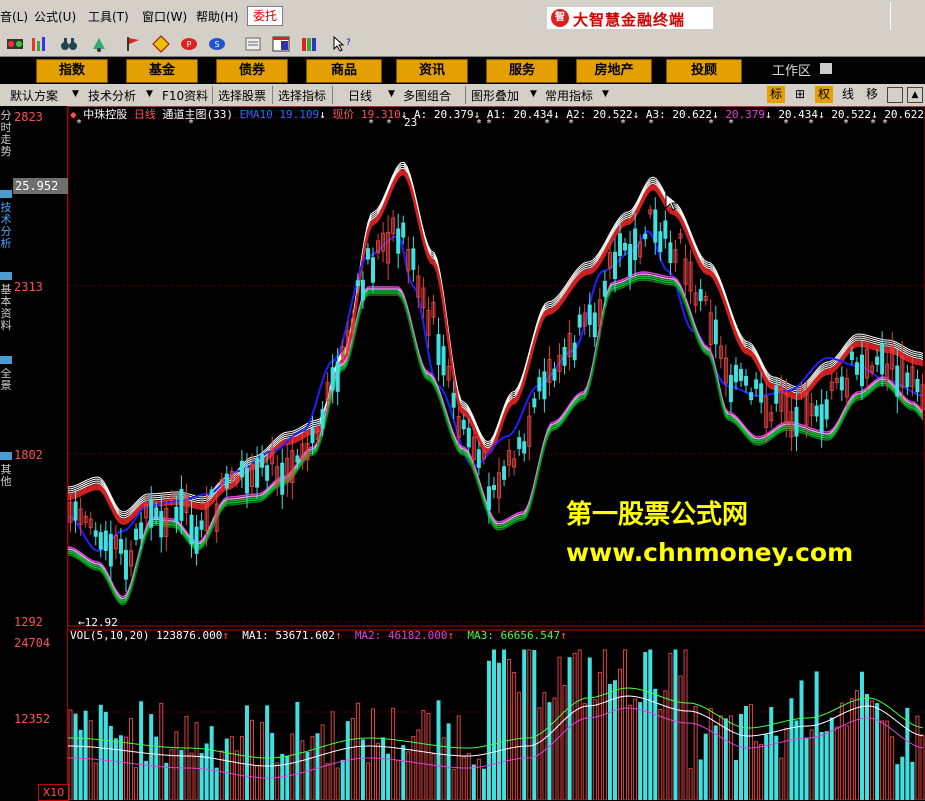 Image resolution: width=925 pixels, height=801 pixels. Describe the element at coordinates (495, 95) in the screenshot. I see `tab-overlay: 图形叠加` at that location.